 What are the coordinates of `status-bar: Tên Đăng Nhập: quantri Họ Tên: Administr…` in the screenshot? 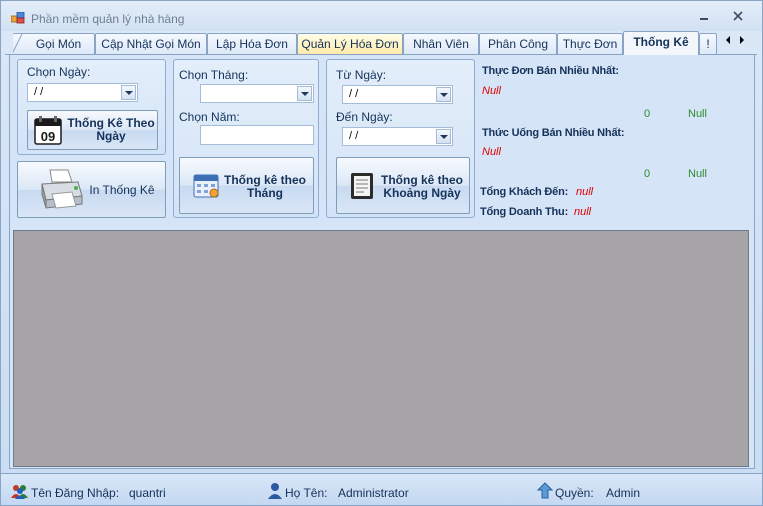 It's located at (381, 489).